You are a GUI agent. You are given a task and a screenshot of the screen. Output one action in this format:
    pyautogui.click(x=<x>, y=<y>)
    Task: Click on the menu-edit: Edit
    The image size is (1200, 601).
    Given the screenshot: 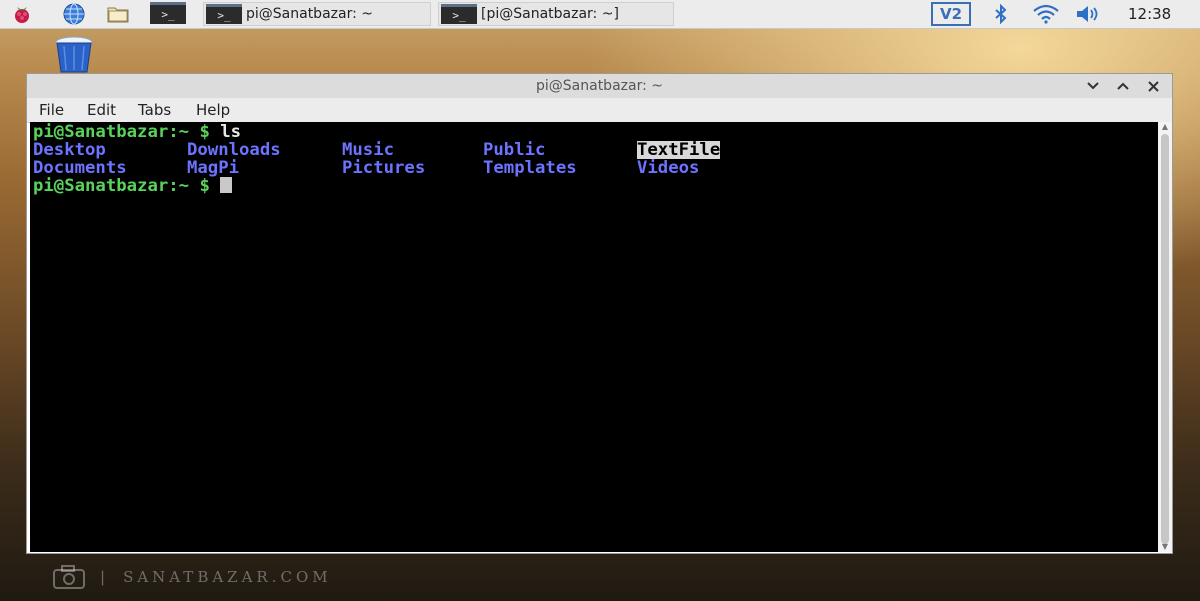 What is the action you would take?
    pyautogui.click(x=101, y=110)
    